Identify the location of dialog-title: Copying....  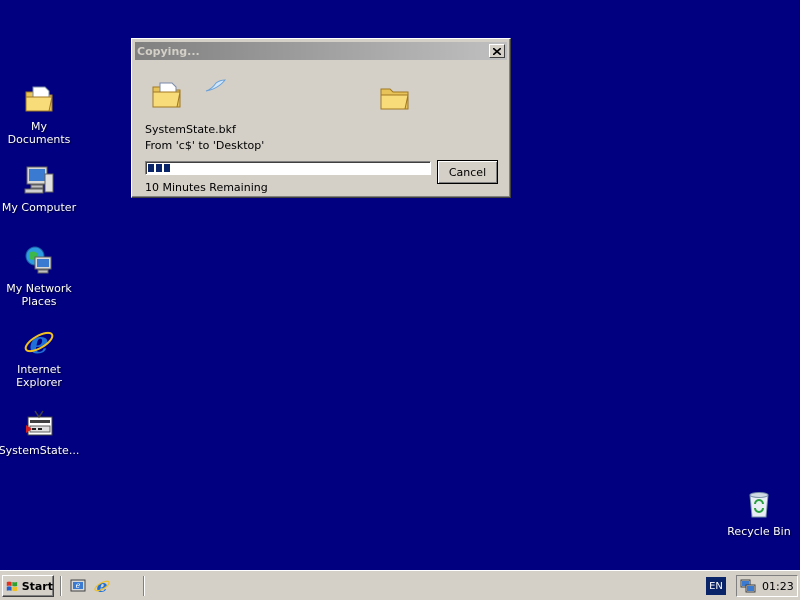
(168, 51).